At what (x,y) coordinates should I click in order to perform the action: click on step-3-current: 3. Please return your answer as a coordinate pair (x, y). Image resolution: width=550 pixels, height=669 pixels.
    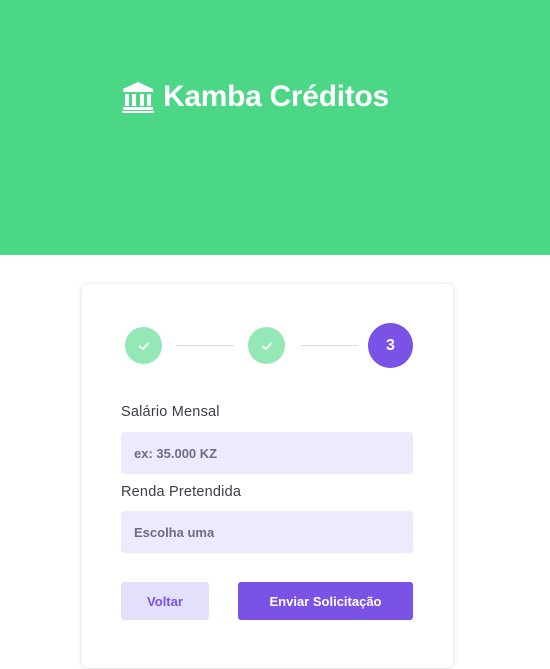
    Looking at the image, I should click on (390, 345).